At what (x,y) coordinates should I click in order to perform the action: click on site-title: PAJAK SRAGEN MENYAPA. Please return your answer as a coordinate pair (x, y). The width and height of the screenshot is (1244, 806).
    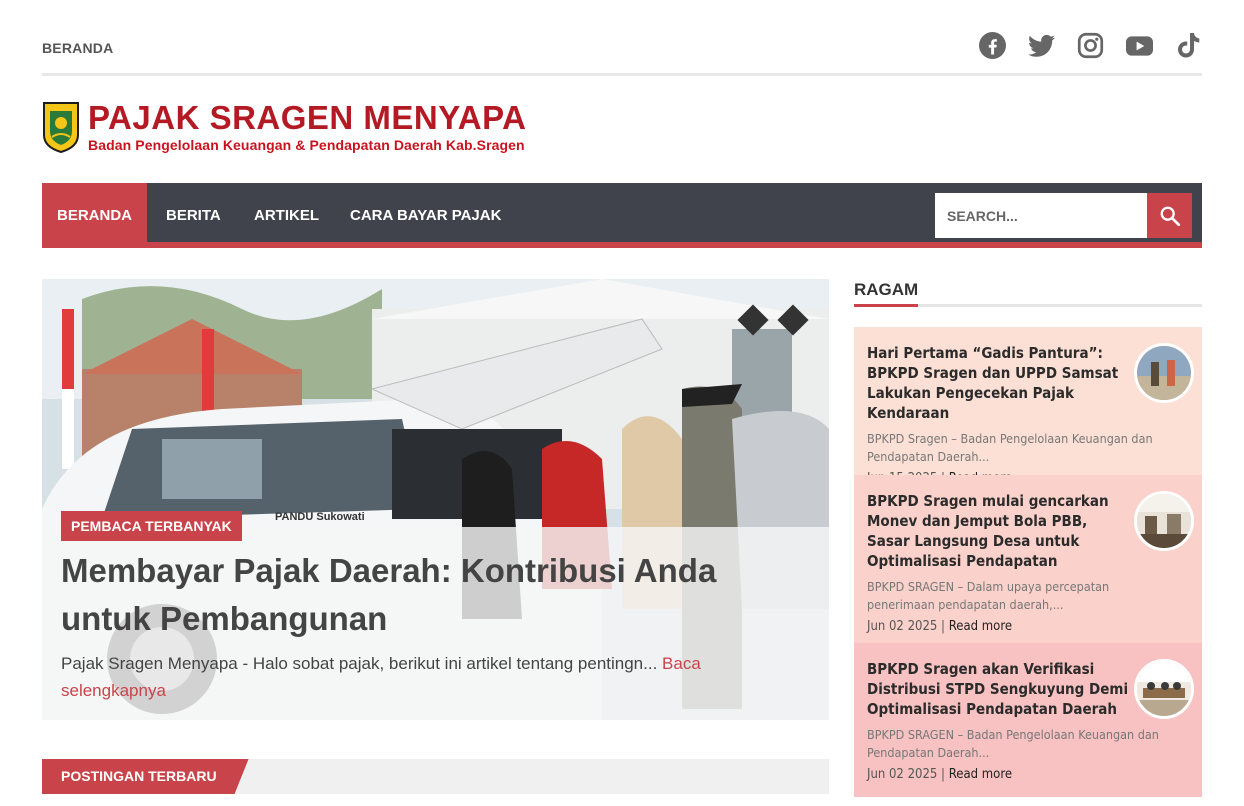
    Looking at the image, I should click on (307, 117).